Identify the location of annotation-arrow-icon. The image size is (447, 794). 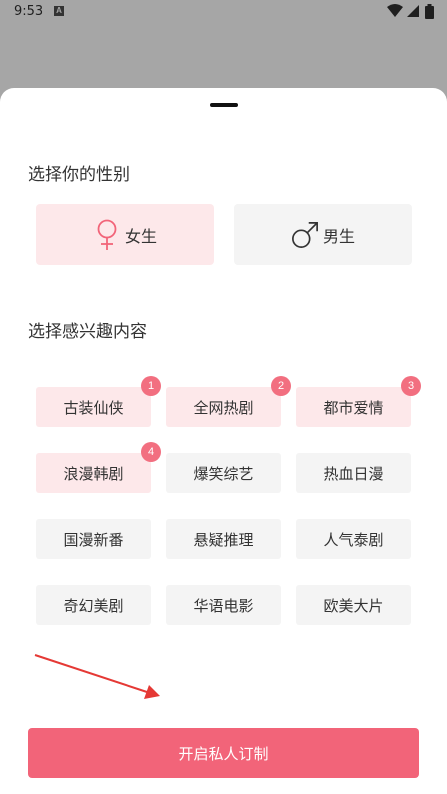
(97, 676).